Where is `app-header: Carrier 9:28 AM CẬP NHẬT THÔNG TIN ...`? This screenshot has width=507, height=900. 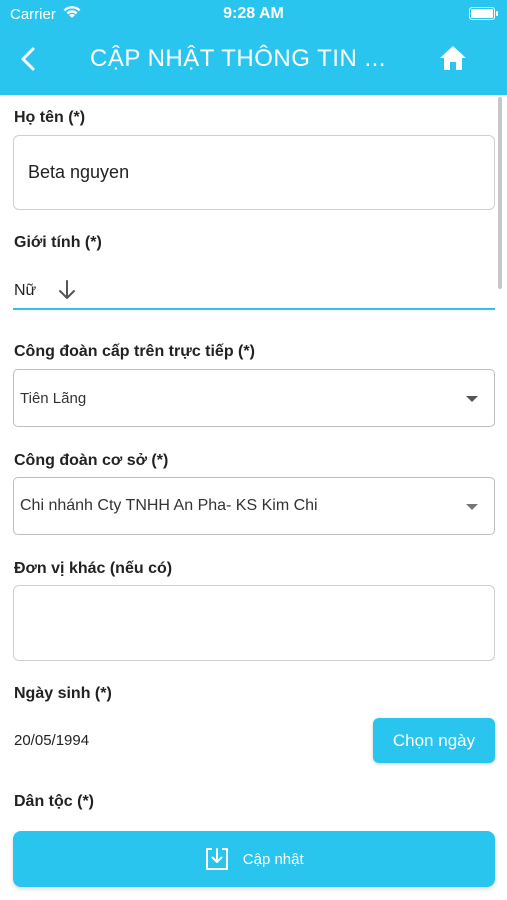 app-header: Carrier 9:28 AM CẬP NHẬT THÔNG TIN ... is located at coordinates (253, 47).